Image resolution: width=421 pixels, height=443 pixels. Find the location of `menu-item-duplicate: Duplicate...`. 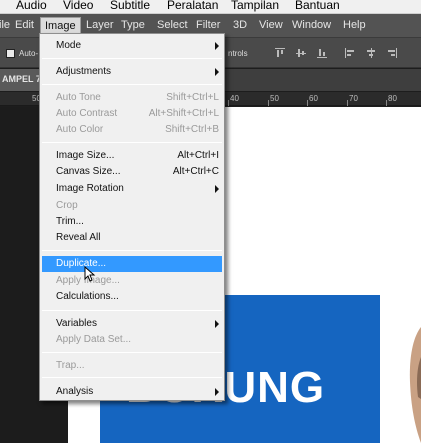

menu-item-duplicate: Duplicate... is located at coordinates (132, 264).